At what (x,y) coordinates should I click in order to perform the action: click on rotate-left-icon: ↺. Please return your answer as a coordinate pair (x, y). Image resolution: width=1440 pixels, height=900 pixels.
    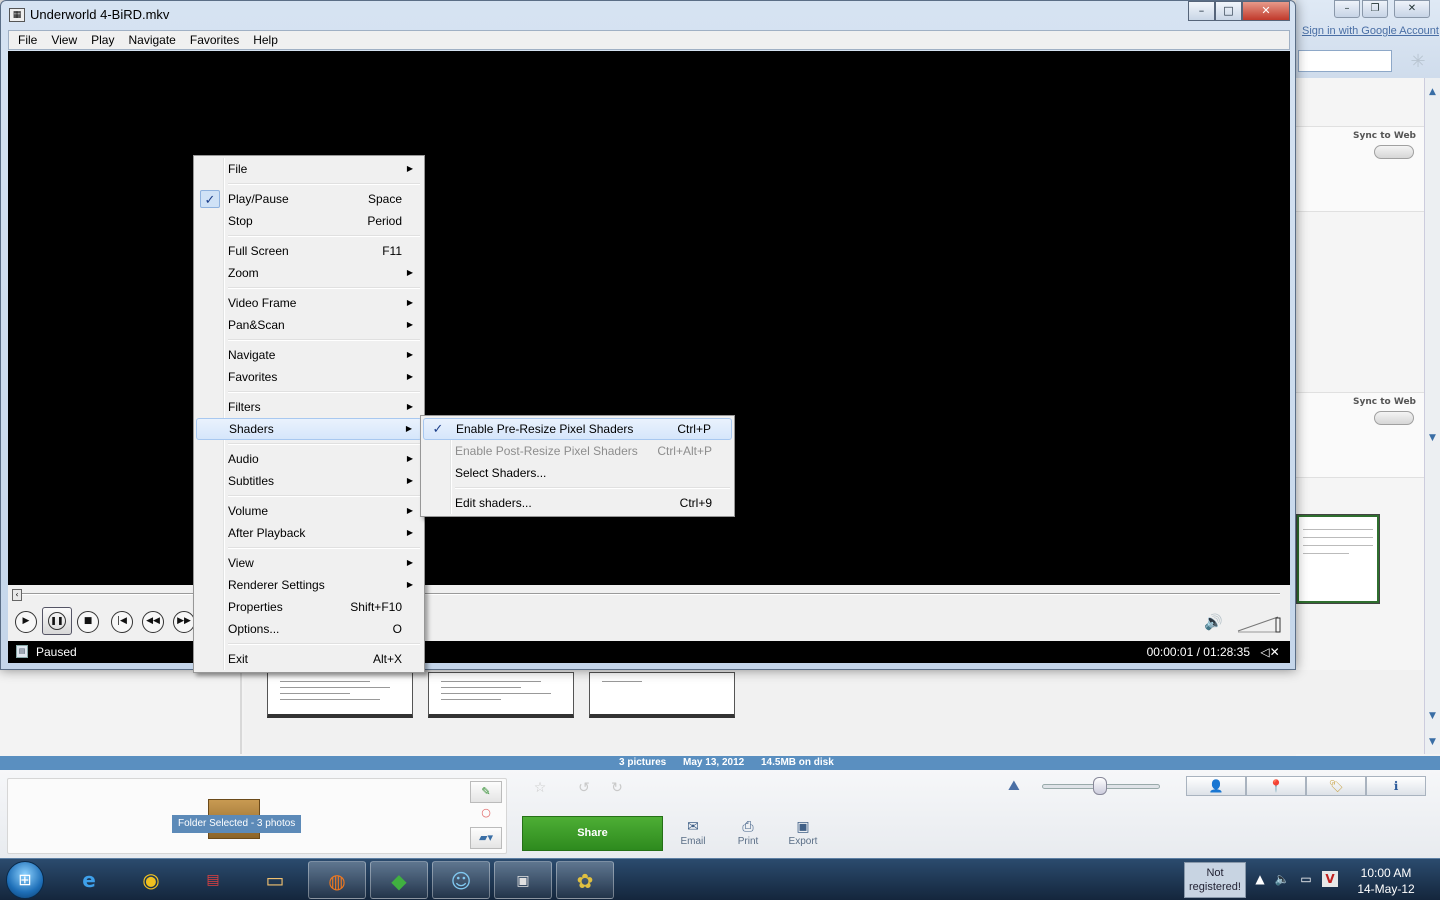
    Looking at the image, I should click on (584, 788).